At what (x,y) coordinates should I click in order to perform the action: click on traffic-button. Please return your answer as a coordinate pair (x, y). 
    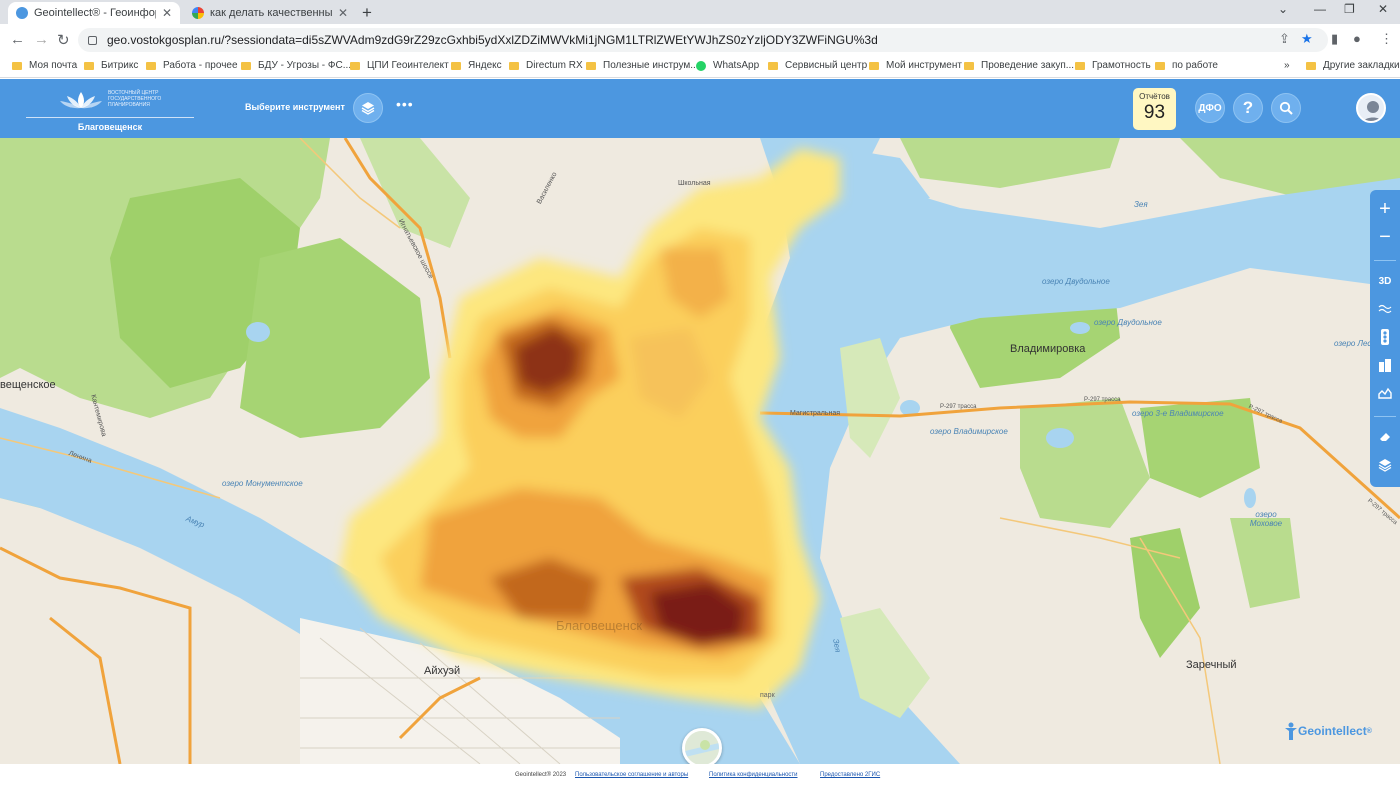
    Looking at the image, I should click on (1385, 337).